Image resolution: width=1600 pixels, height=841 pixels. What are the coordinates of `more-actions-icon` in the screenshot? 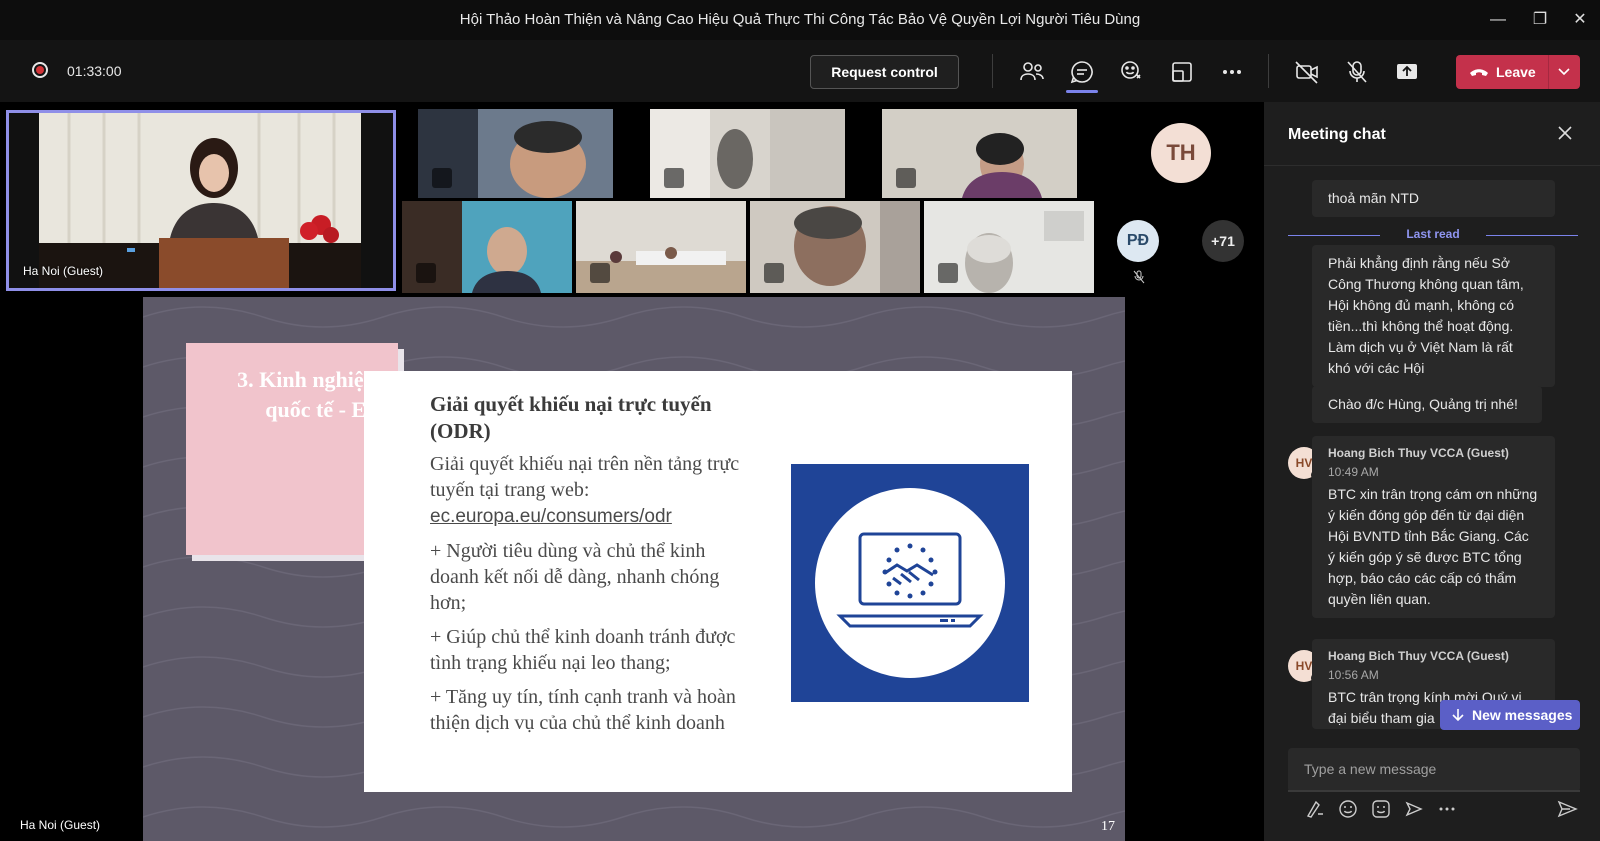 It's located at (1447, 809).